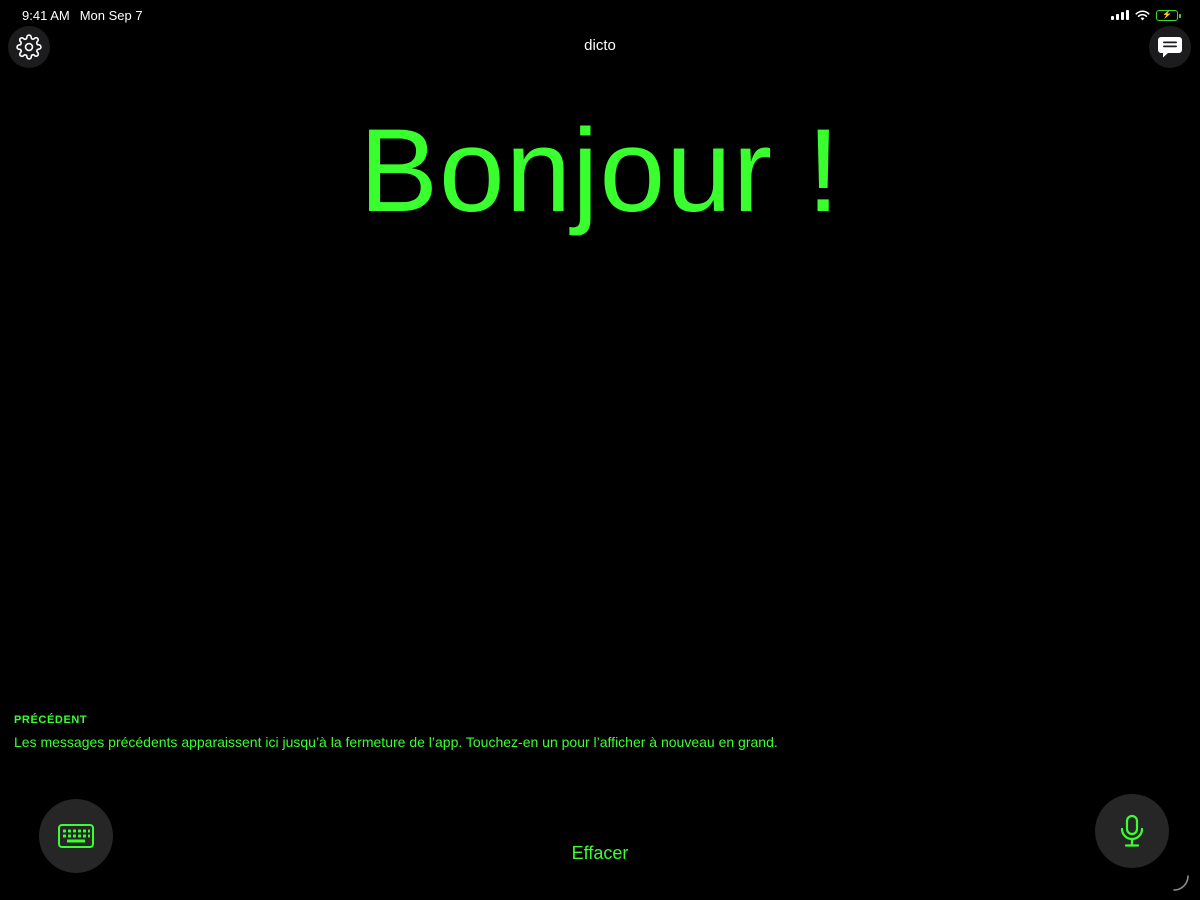 This screenshot has width=1200, height=900. What do you see at coordinates (46, 15) in the screenshot?
I see `status-time: 9:41 AM` at bounding box center [46, 15].